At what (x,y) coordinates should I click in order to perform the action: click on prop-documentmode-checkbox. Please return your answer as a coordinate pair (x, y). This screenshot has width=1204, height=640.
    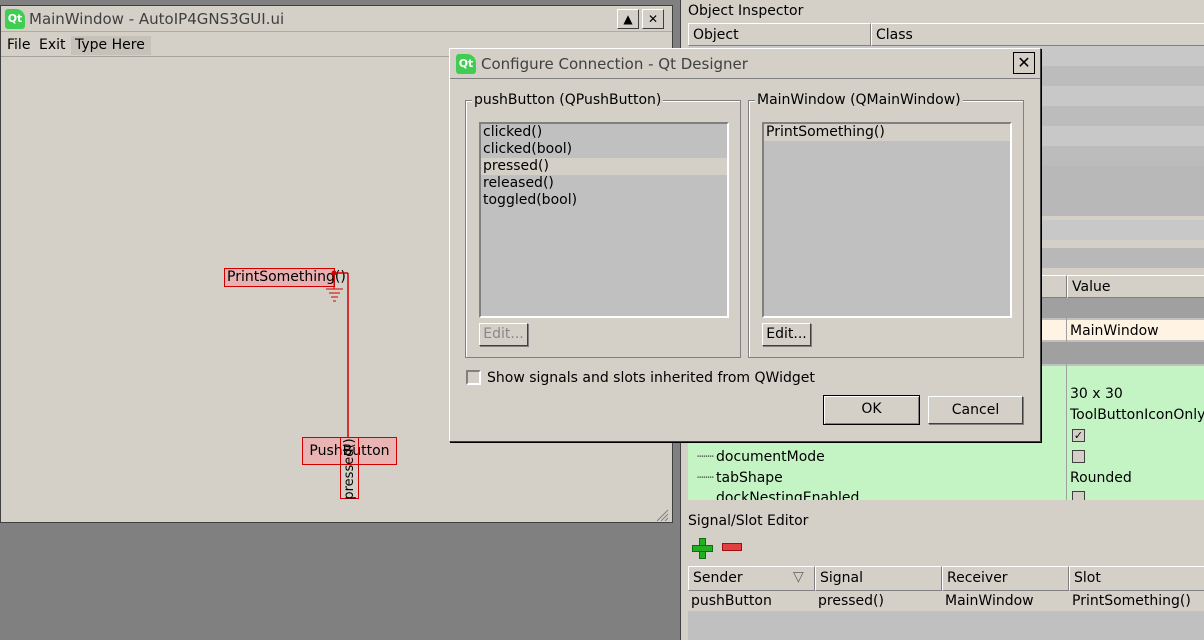
    Looking at the image, I should click on (1078, 456).